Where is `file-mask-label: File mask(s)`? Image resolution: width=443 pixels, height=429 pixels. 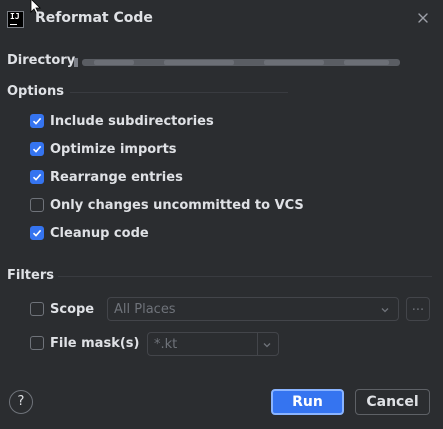 file-mask-label: File mask(s) is located at coordinates (95, 343).